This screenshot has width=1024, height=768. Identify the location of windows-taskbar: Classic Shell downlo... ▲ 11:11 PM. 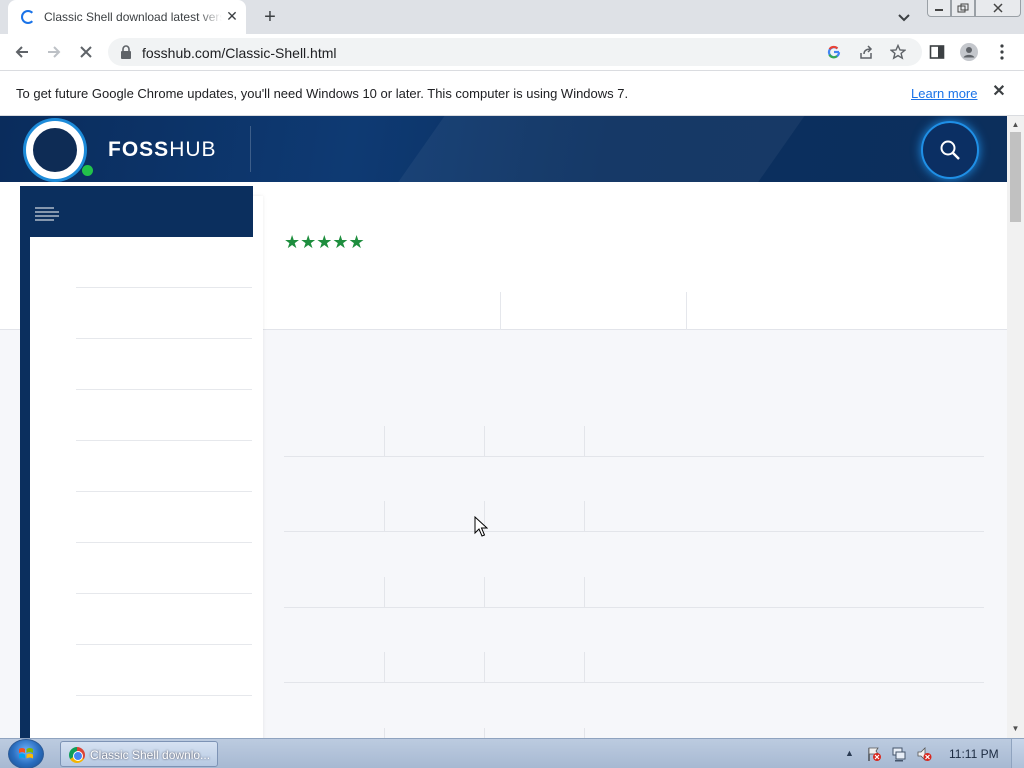
(512, 753).